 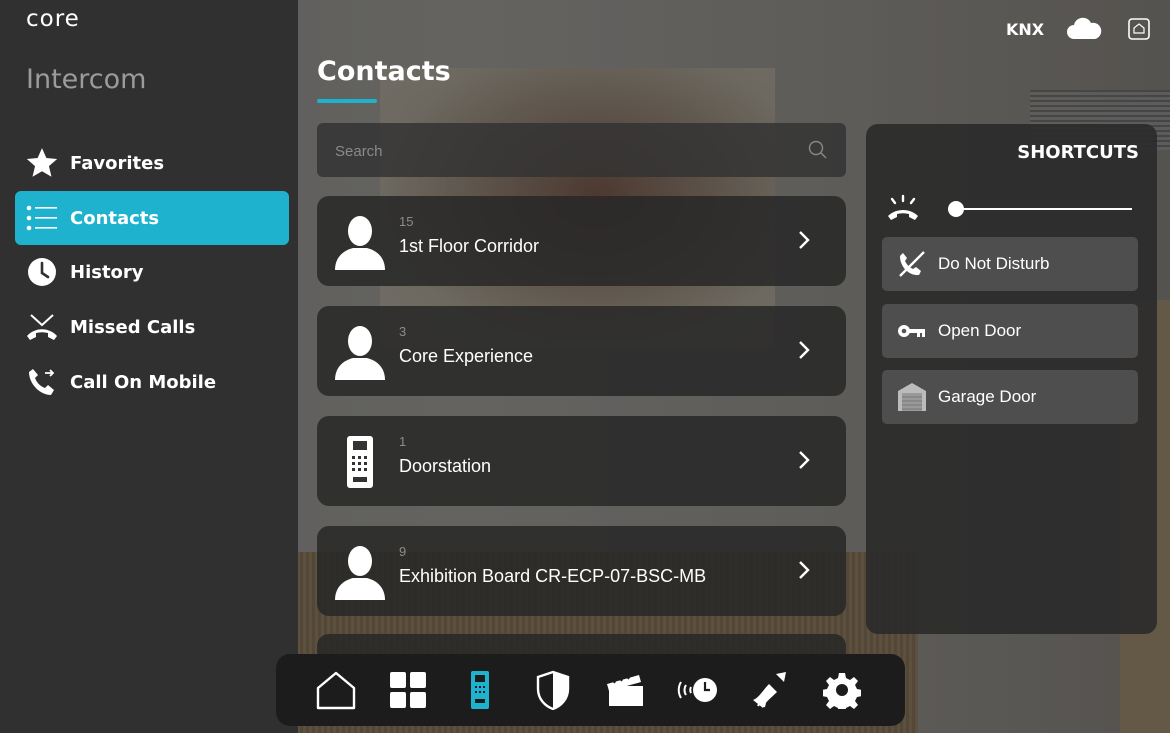 I want to click on do-not-disturb-label: Do Not Disturb, so click(x=994, y=263).